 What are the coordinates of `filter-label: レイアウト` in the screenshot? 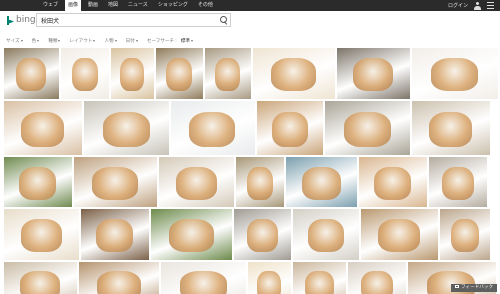 It's located at (81, 41).